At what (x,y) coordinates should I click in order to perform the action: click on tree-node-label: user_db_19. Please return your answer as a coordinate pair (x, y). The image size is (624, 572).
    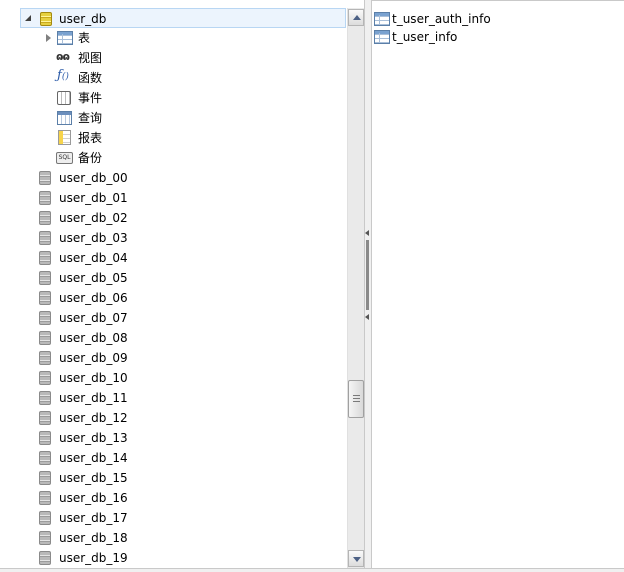
    Looking at the image, I should click on (93, 558).